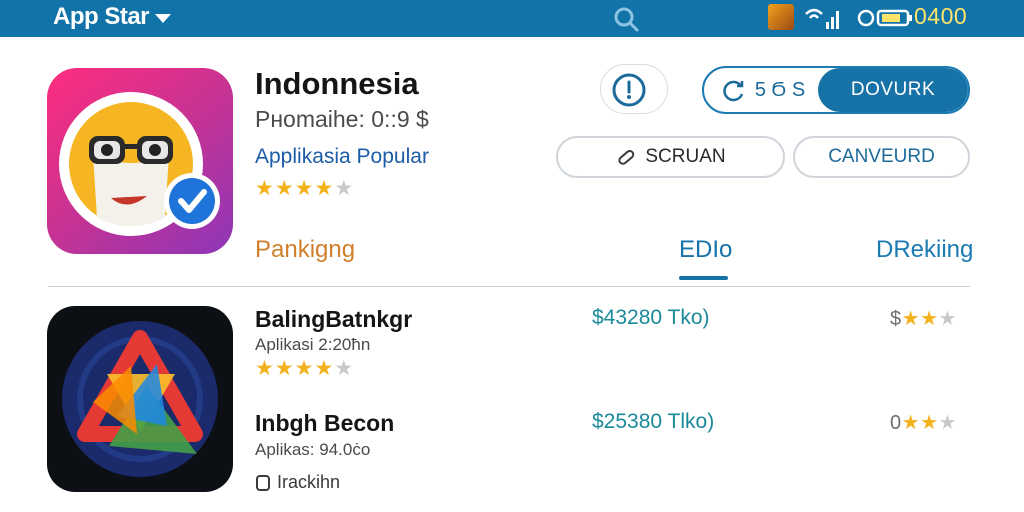 Image resolution: width=1024 pixels, height=512 pixels. What do you see at coordinates (342, 119) in the screenshot?
I see `featured-app-subtitle: Pнomaihe: 0::9 $` at bounding box center [342, 119].